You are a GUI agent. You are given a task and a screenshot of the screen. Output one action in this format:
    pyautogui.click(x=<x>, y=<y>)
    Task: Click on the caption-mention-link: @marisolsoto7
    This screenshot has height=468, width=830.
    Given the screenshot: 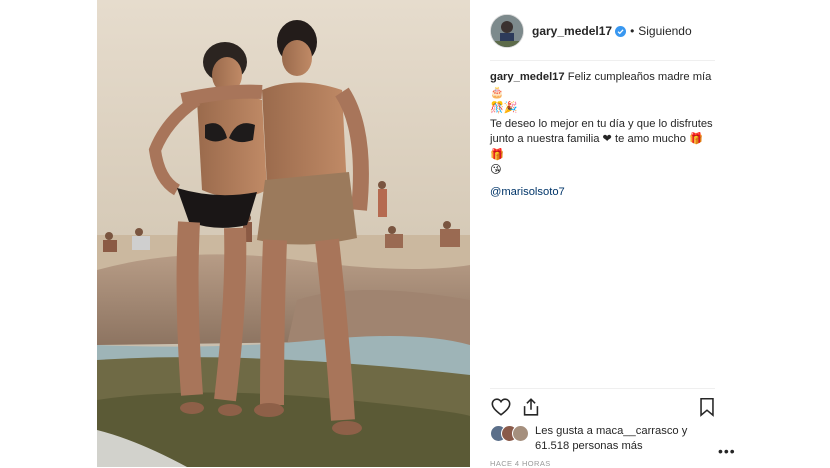 What is the action you would take?
    pyautogui.click(x=602, y=193)
    